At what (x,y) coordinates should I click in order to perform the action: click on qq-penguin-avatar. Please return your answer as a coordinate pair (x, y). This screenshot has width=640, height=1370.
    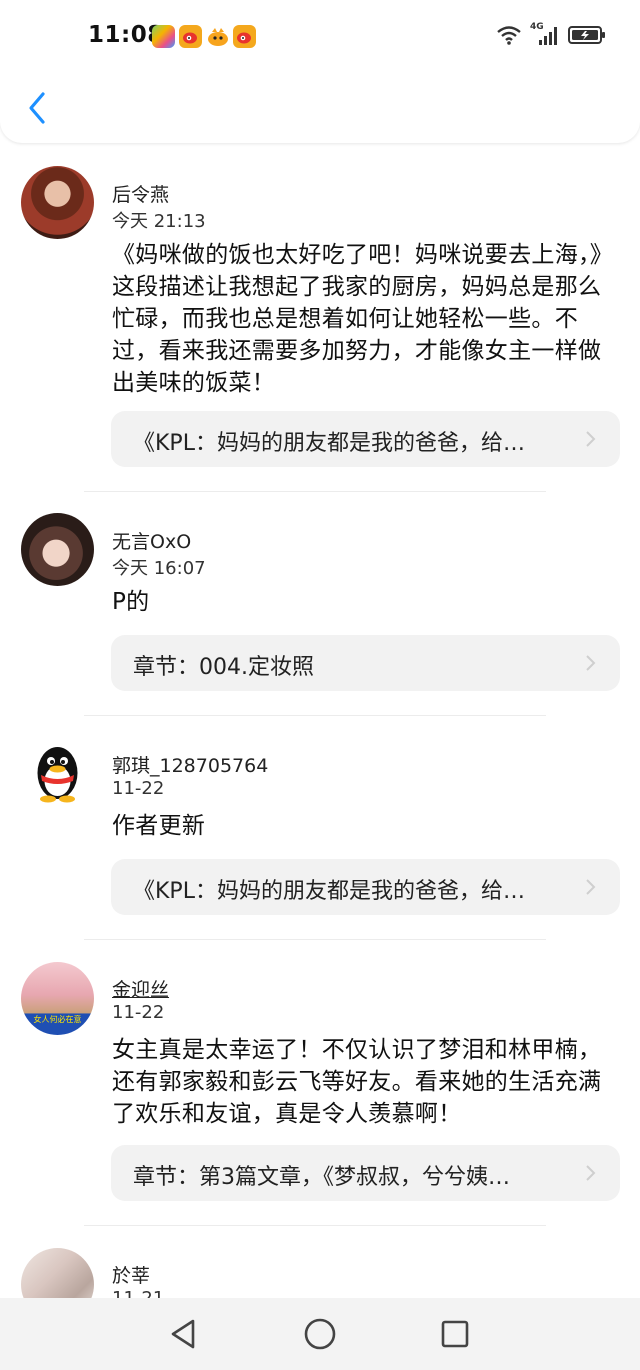
    Looking at the image, I should click on (57, 773).